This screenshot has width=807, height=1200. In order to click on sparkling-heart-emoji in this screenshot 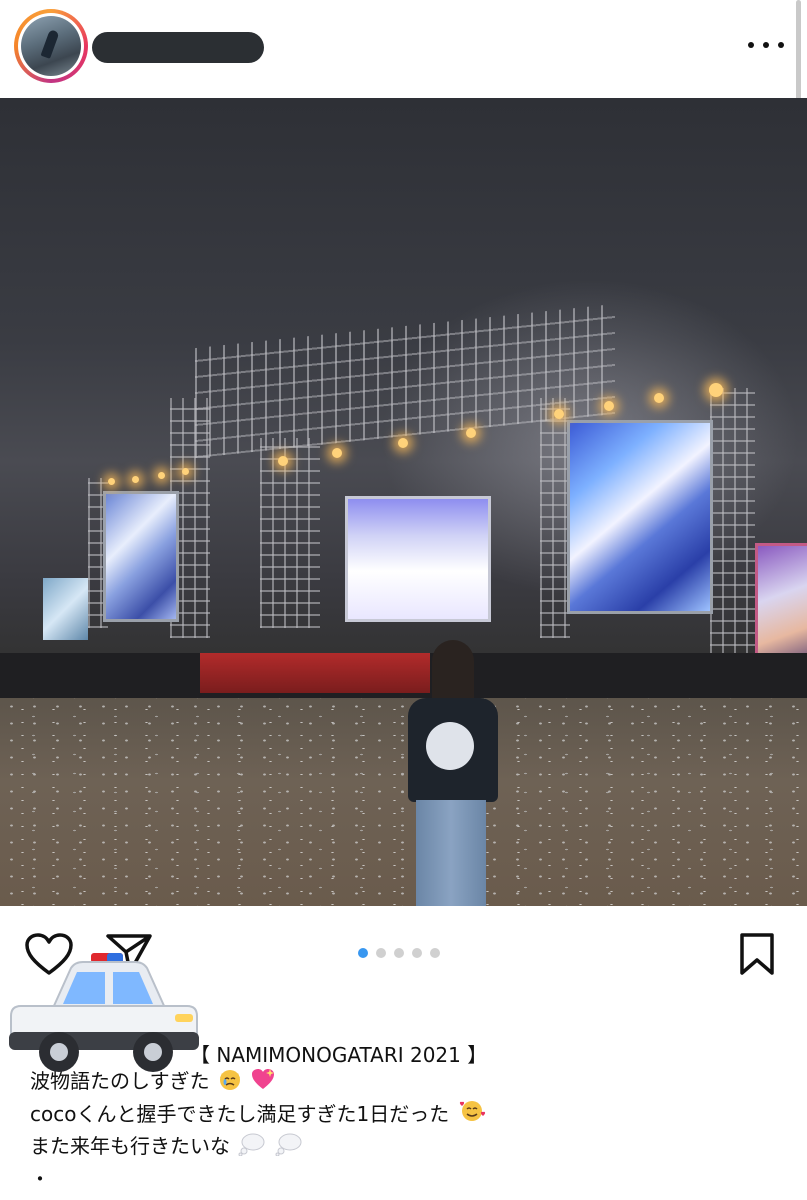, I will do `click(263, 1083)`.